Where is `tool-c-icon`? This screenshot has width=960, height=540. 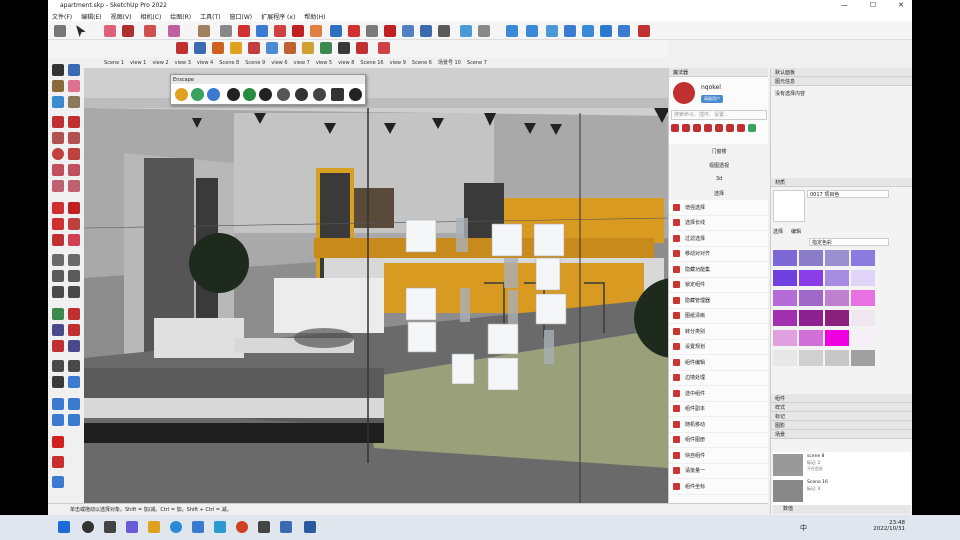 tool-c-icon is located at coordinates (218, 48).